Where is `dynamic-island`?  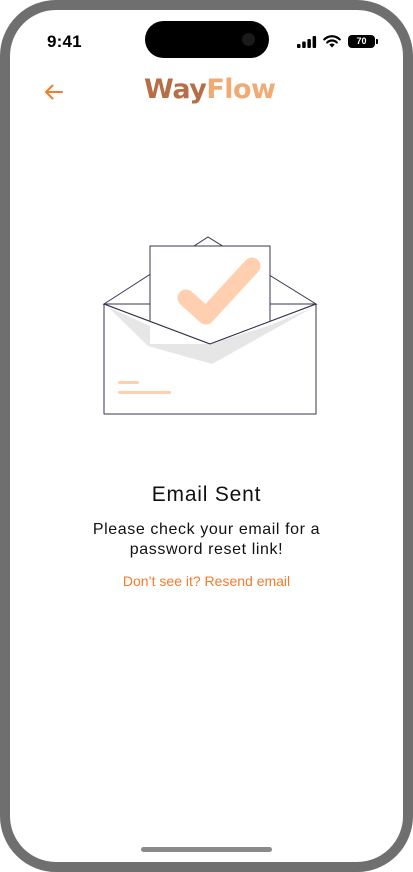 dynamic-island is located at coordinates (207, 39).